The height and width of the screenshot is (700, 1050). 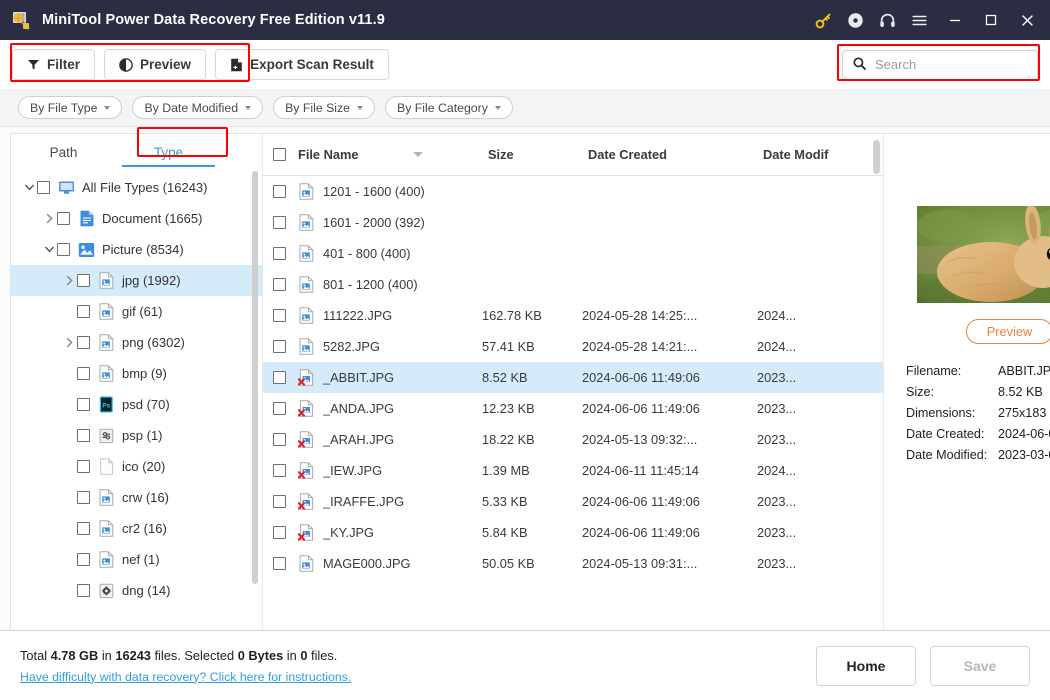 I want to click on tab-path: Path, so click(x=63, y=156).